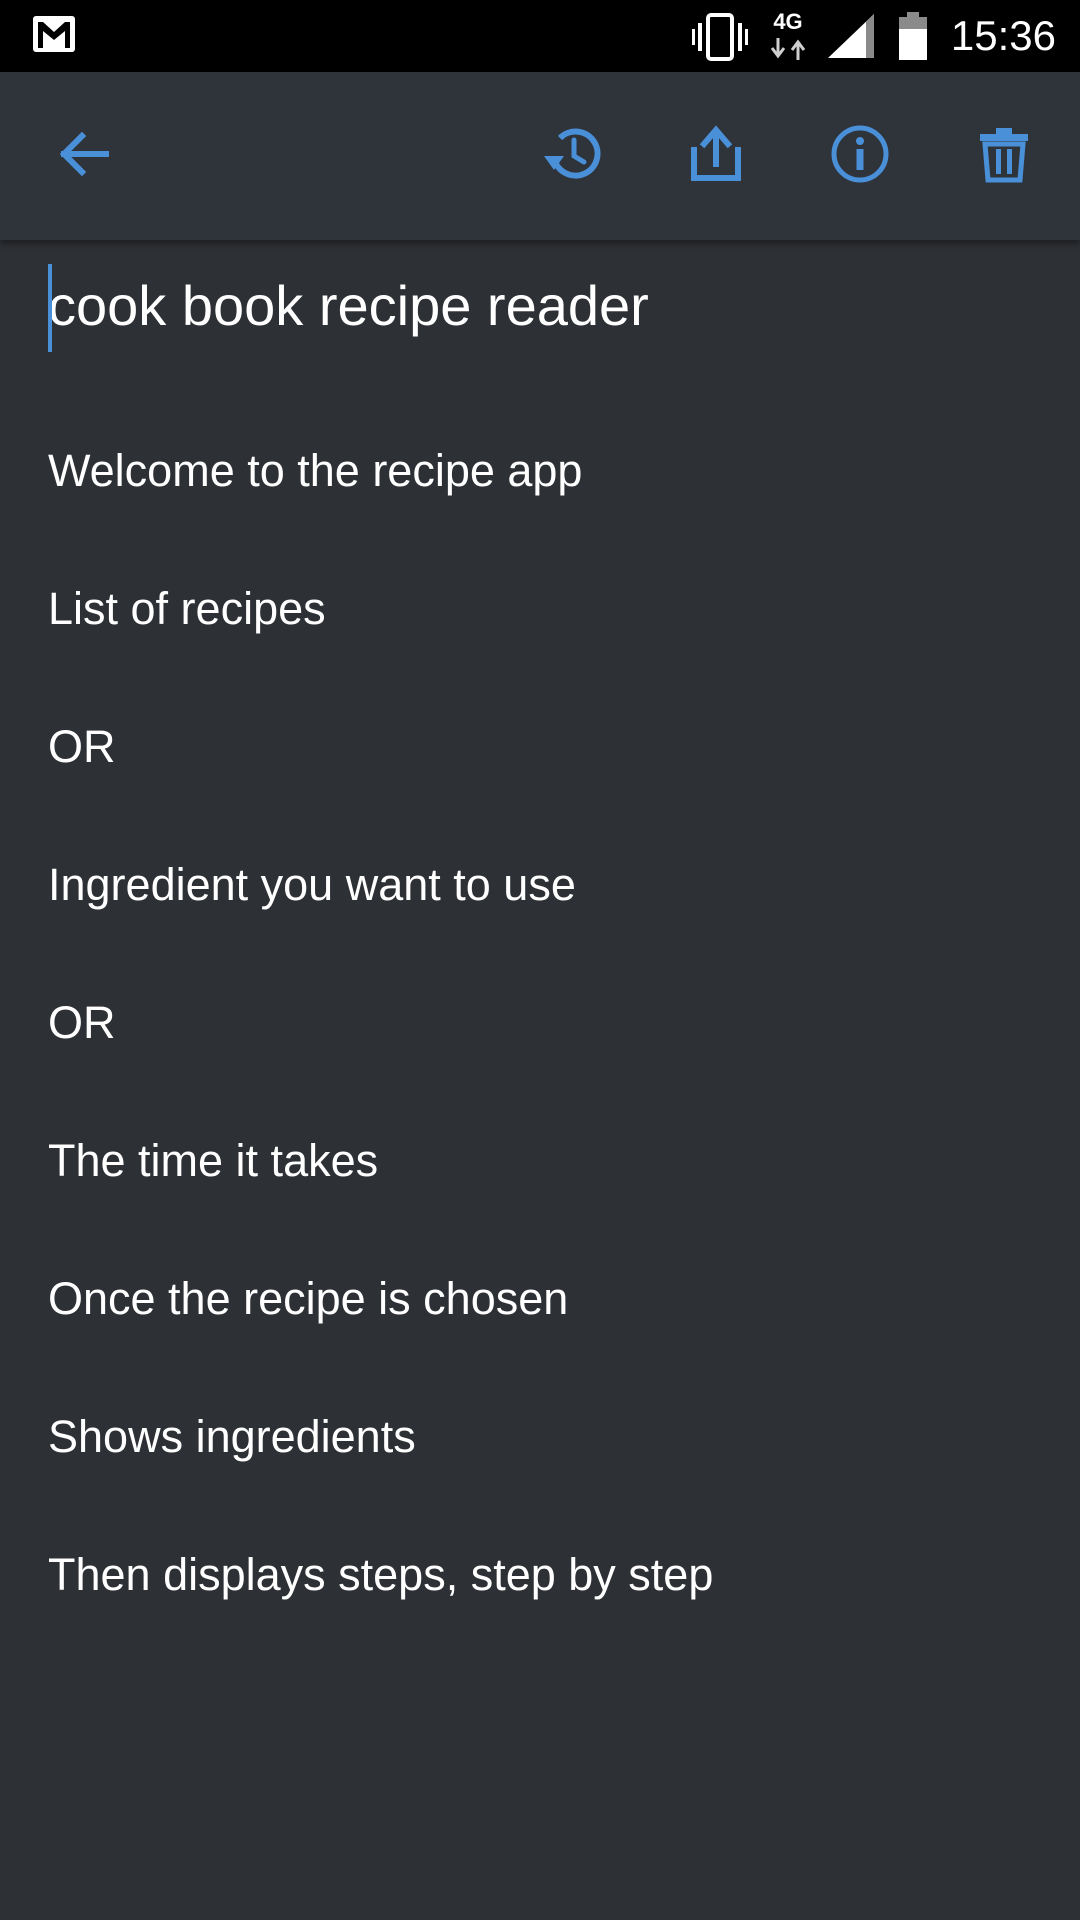  Describe the element at coordinates (788, 21) in the screenshot. I see `network-type-label: 4G` at that location.